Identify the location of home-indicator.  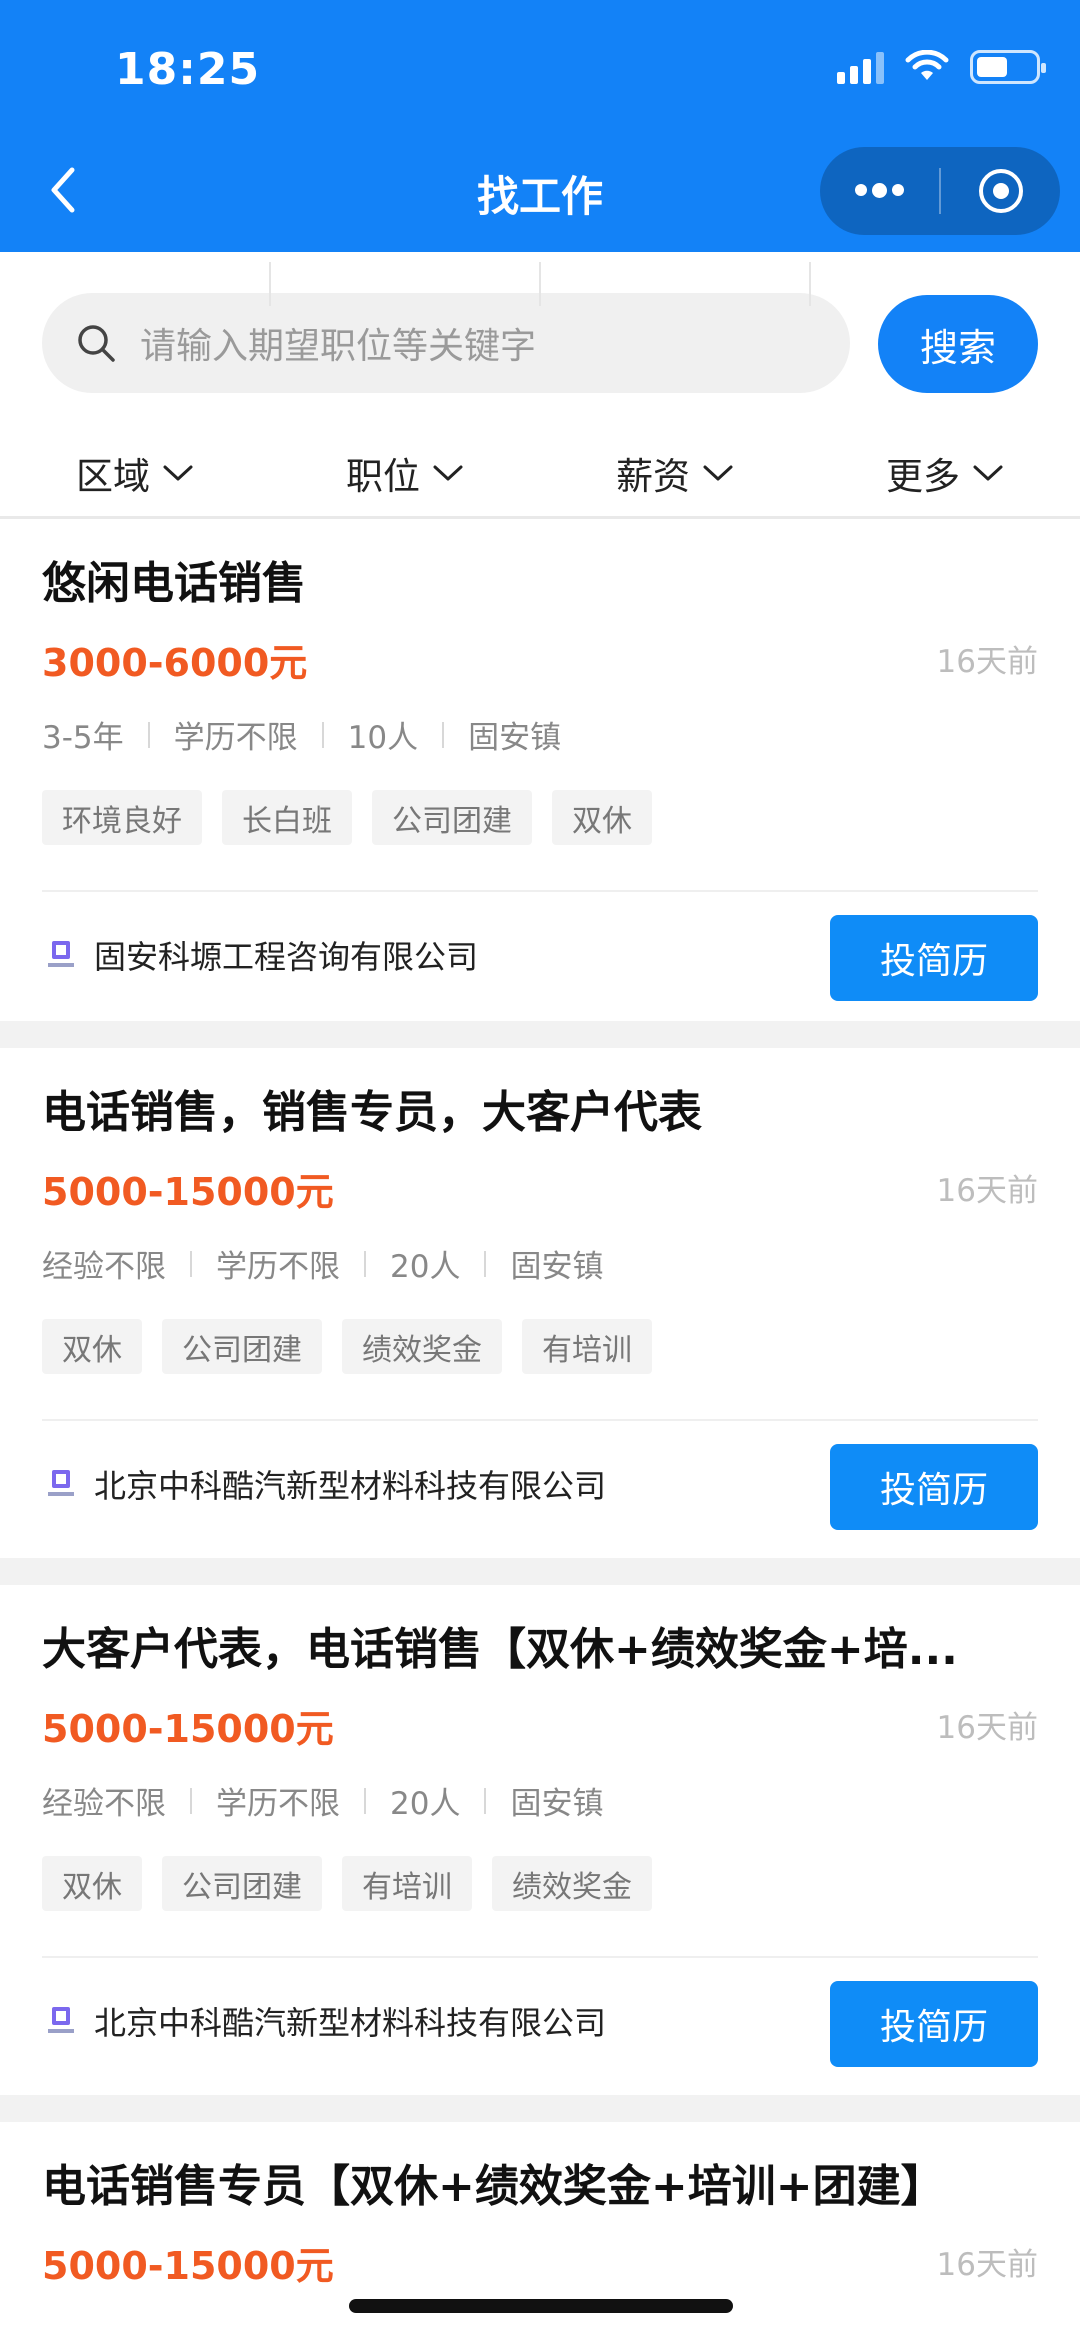
(541, 2306).